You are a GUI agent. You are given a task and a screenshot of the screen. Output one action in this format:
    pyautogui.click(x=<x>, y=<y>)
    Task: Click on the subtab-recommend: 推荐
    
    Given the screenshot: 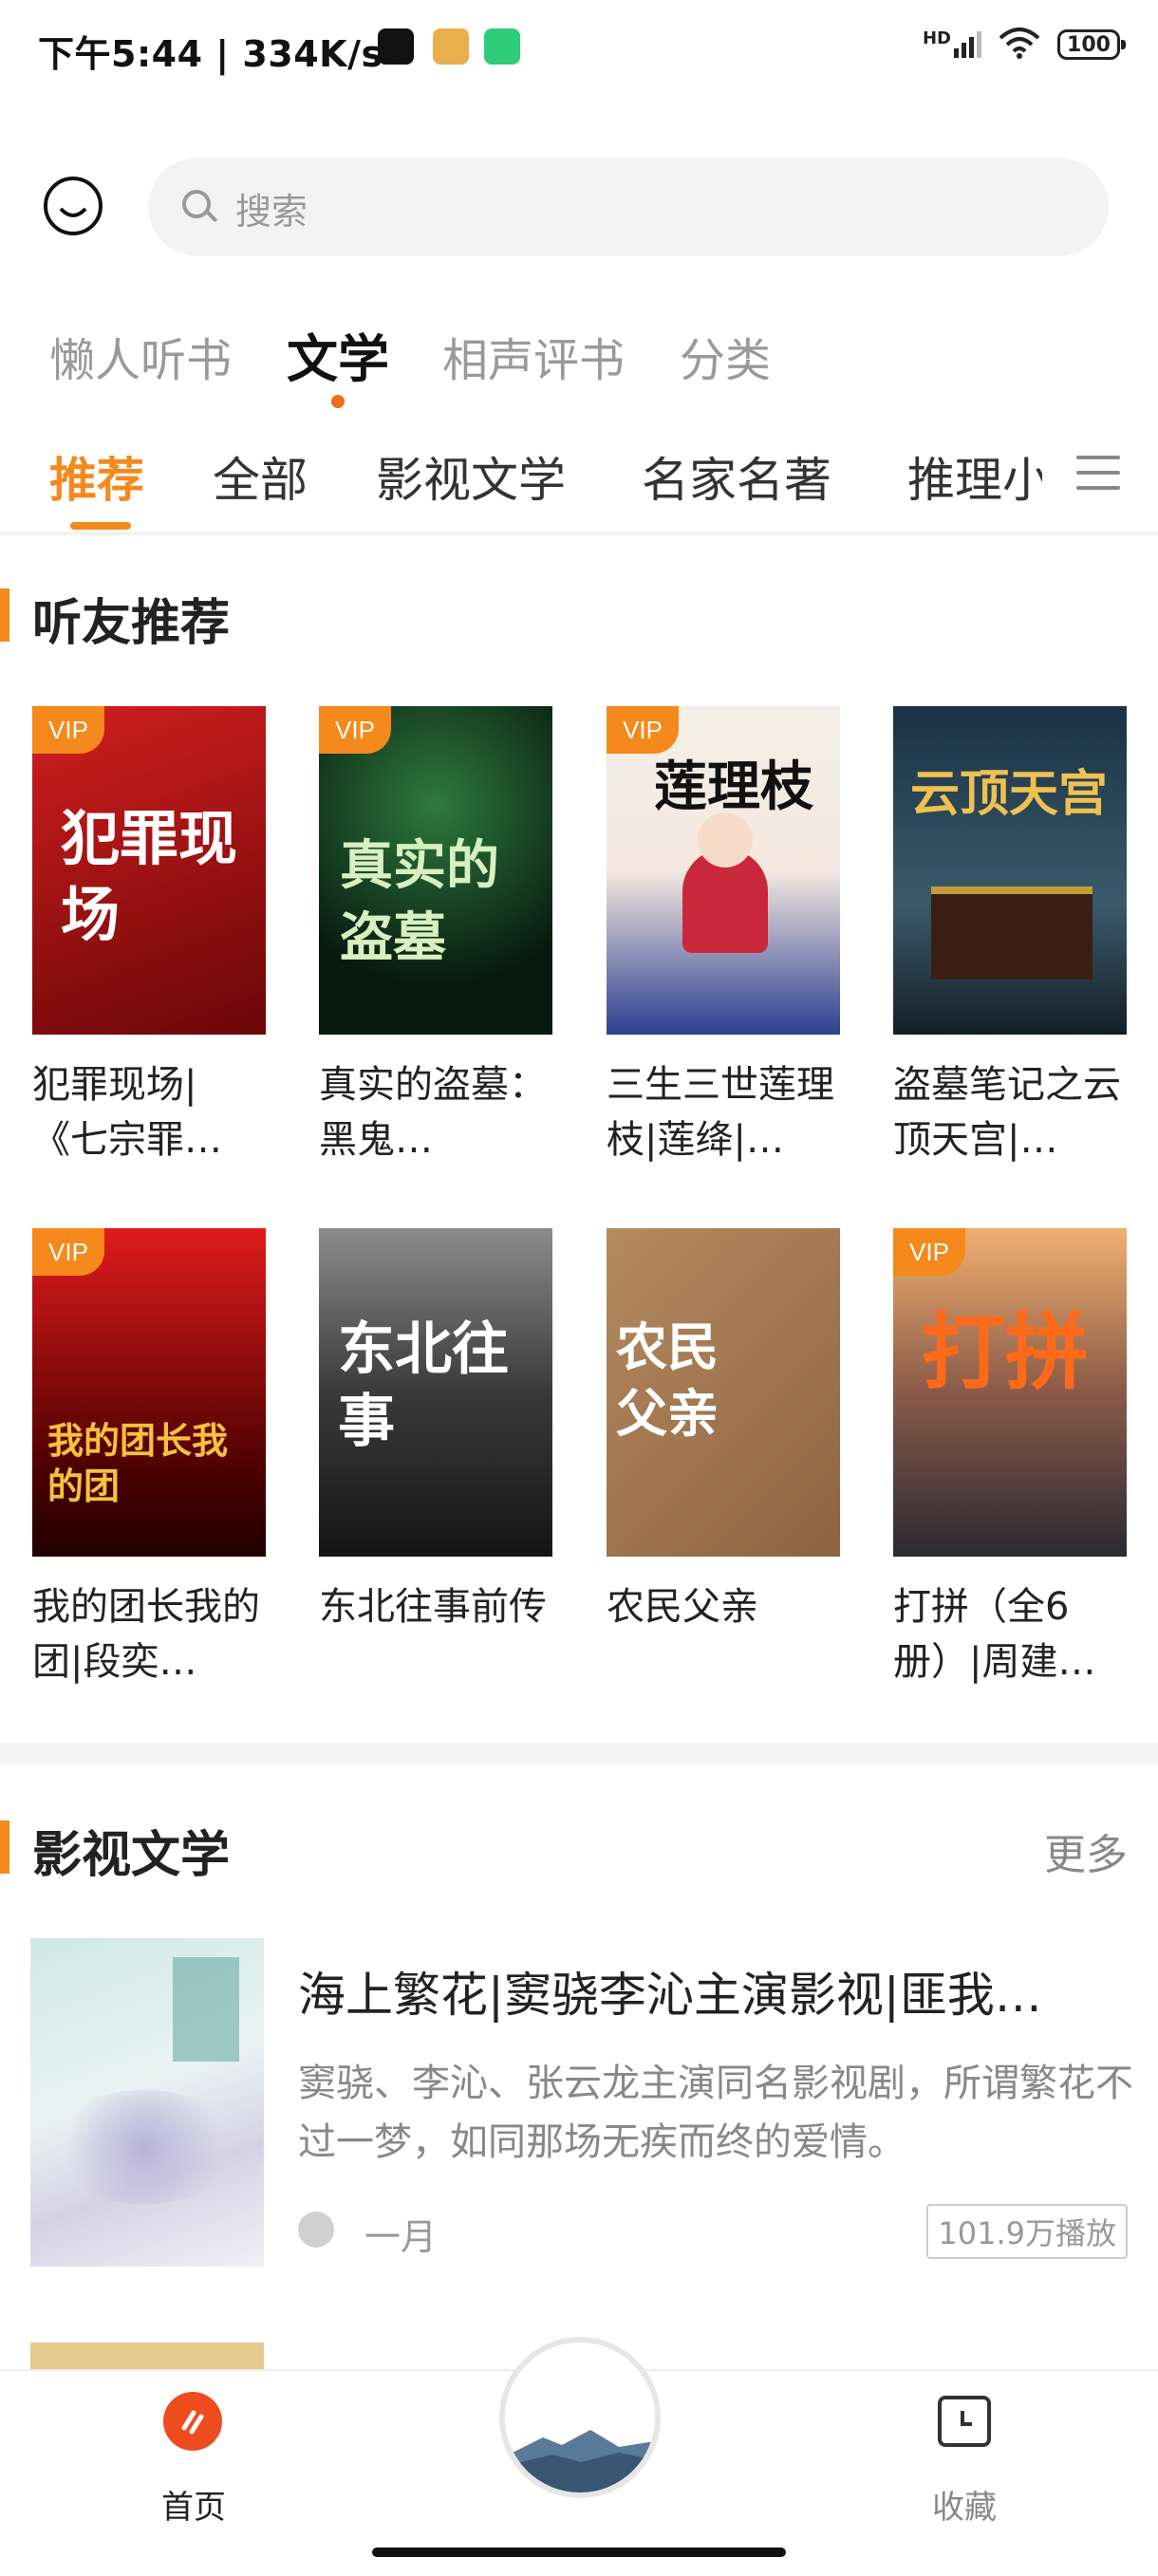 What is the action you would take?
    pyautogui.click(x=96, y=476)
    